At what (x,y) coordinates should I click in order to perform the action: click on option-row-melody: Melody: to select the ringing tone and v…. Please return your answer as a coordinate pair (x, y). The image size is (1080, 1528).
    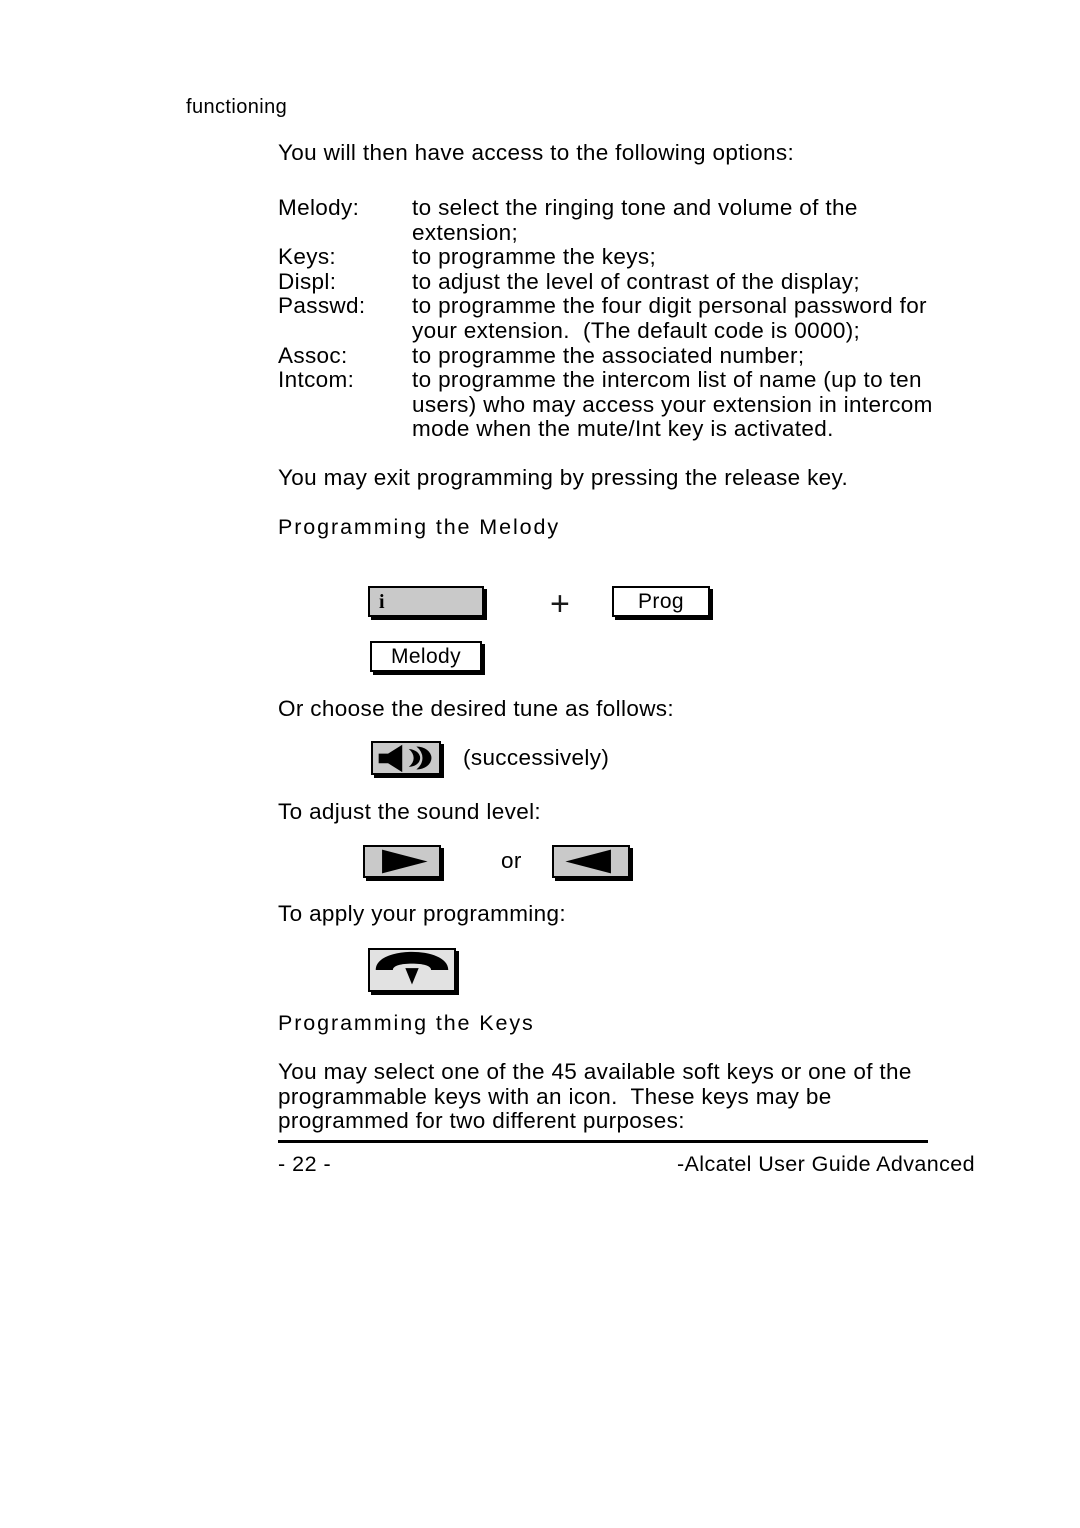
    Looking at the image, I should click on (628, 220).